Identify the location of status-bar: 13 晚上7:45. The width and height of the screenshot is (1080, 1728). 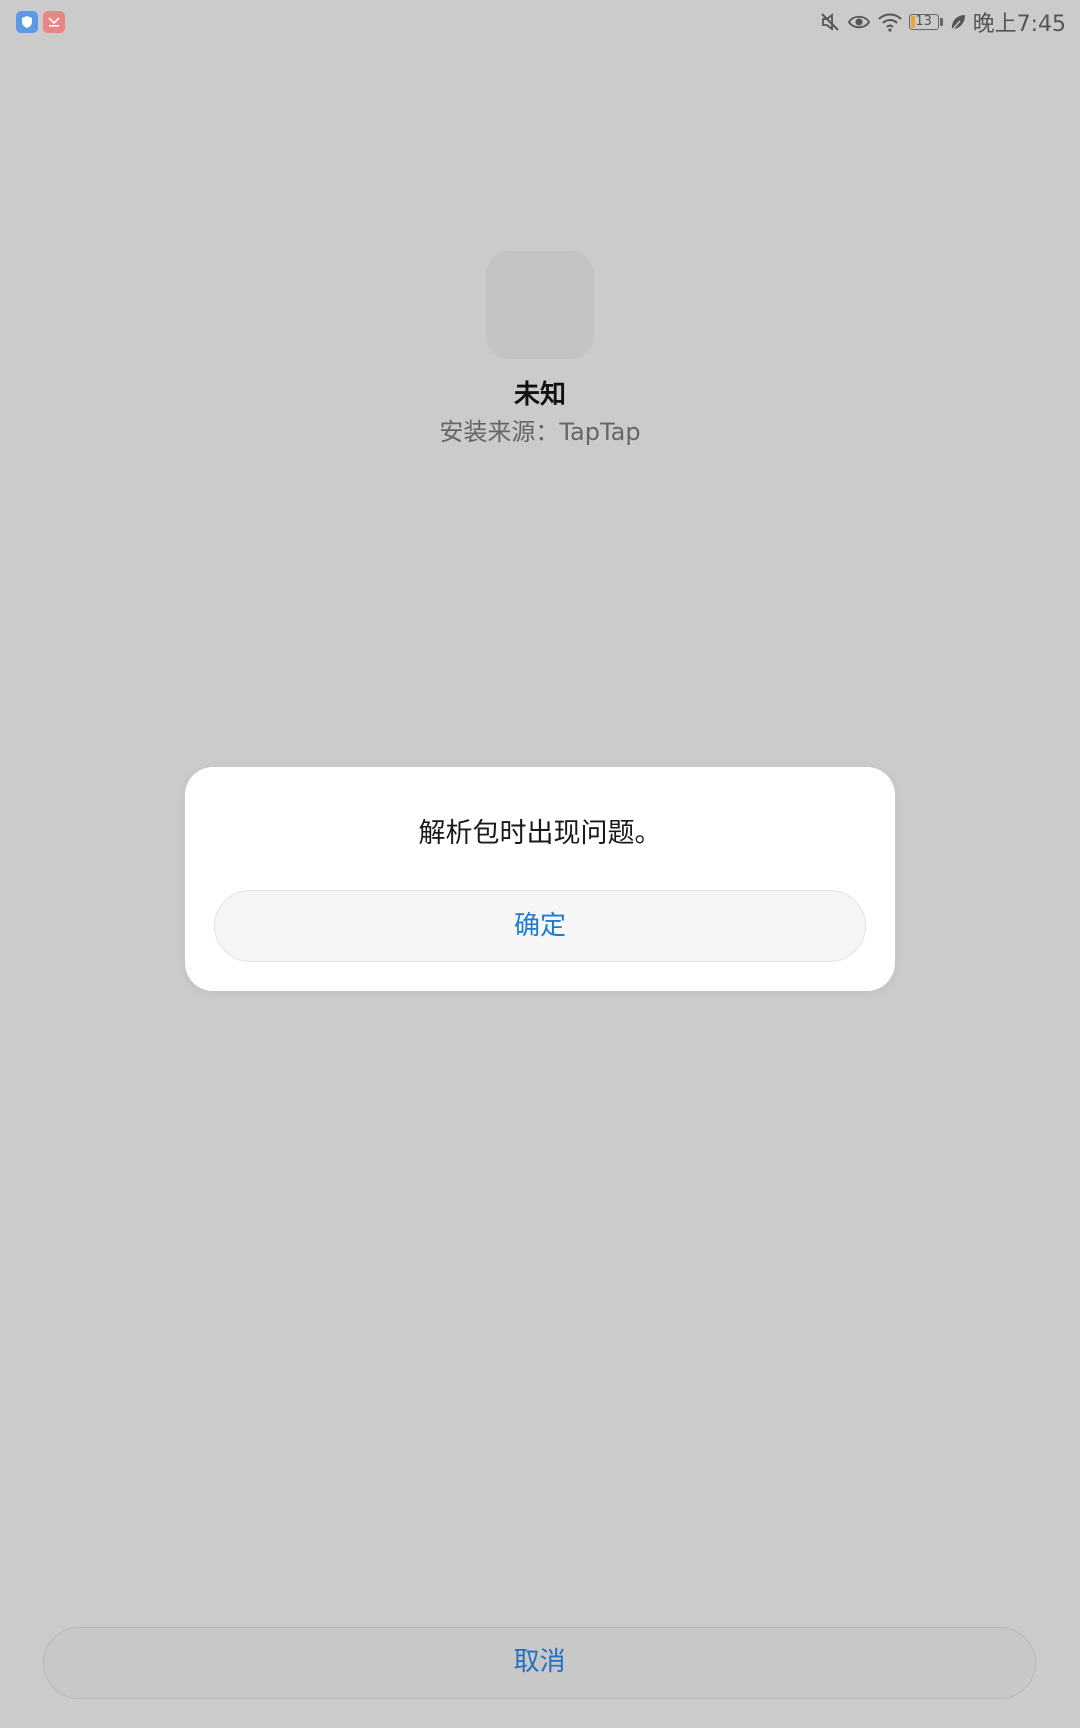
(540, 22).